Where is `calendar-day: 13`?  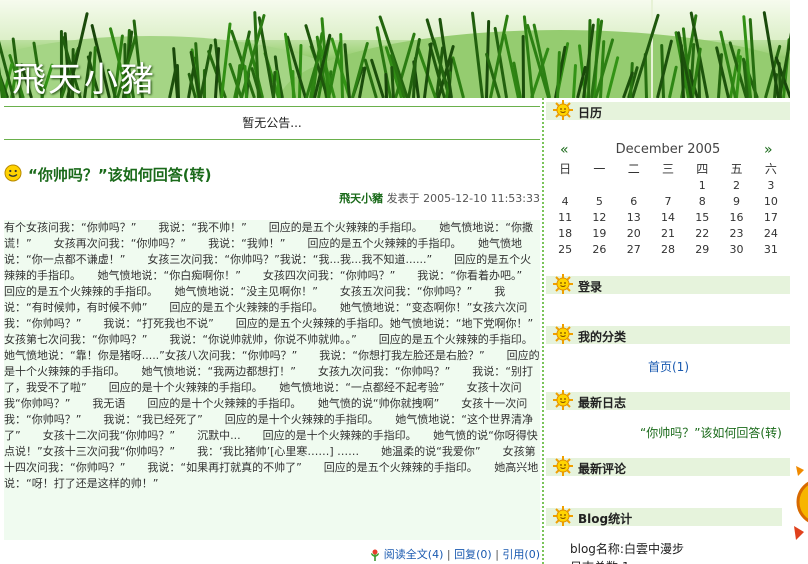 calendar-day: 13 is located at coordinates (633, 217).